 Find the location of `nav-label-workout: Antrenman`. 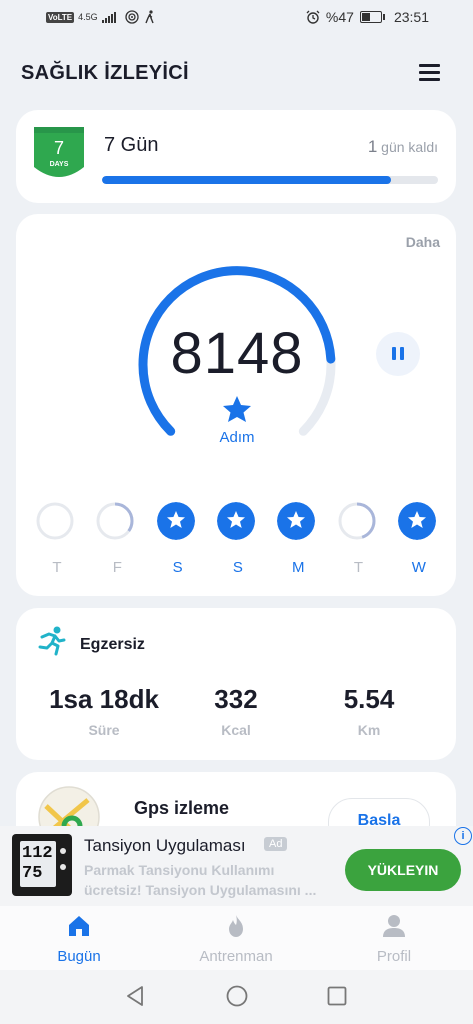

nav-label-workout: Antrenman is located at coordinates (236, 956).